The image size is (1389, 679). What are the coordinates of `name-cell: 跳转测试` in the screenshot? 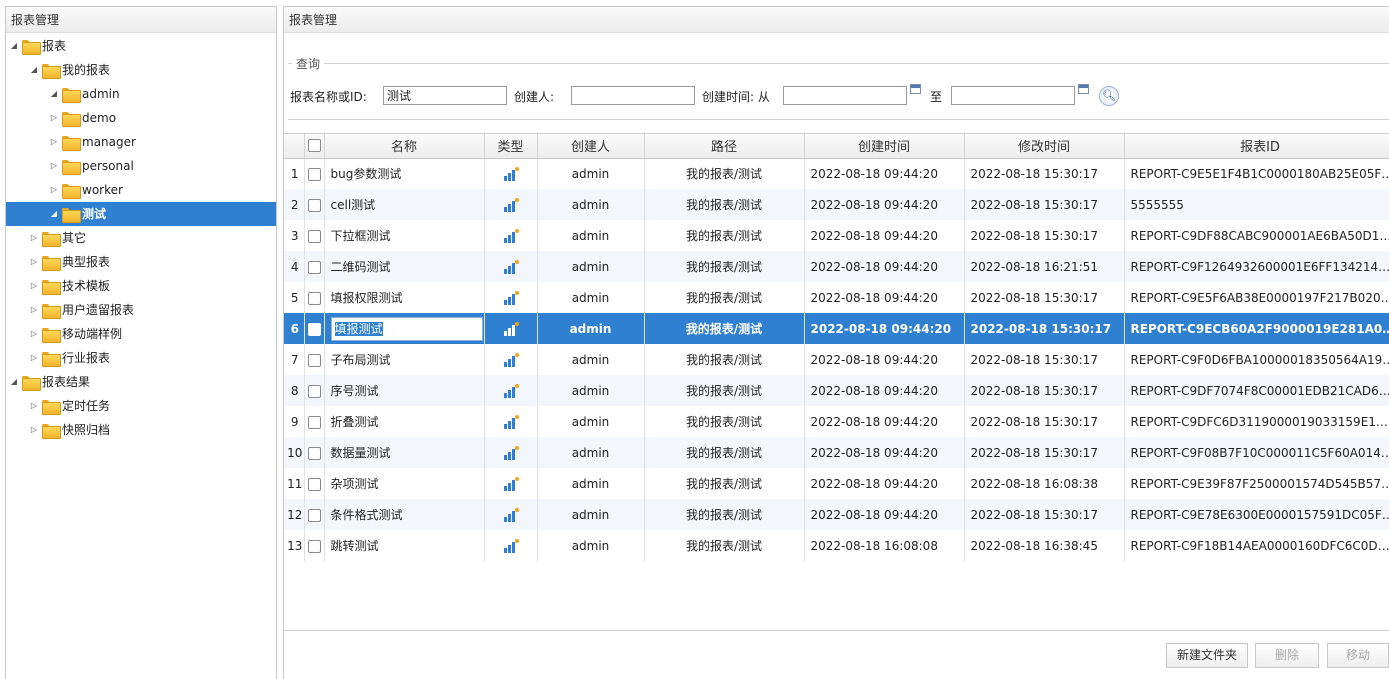 It's located at (404, 545).